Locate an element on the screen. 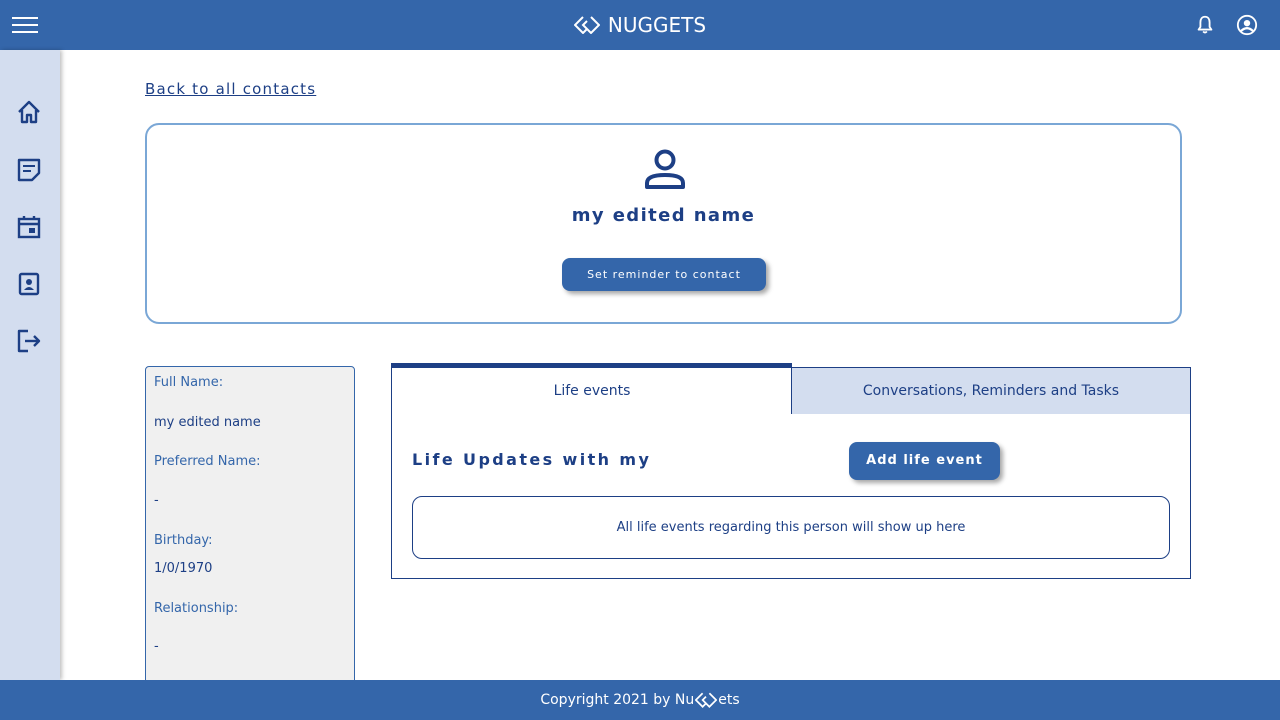 The height and width of the screenshot is (720, 1280). birthday-label: Birthday: is located at coordinates (183, 540).